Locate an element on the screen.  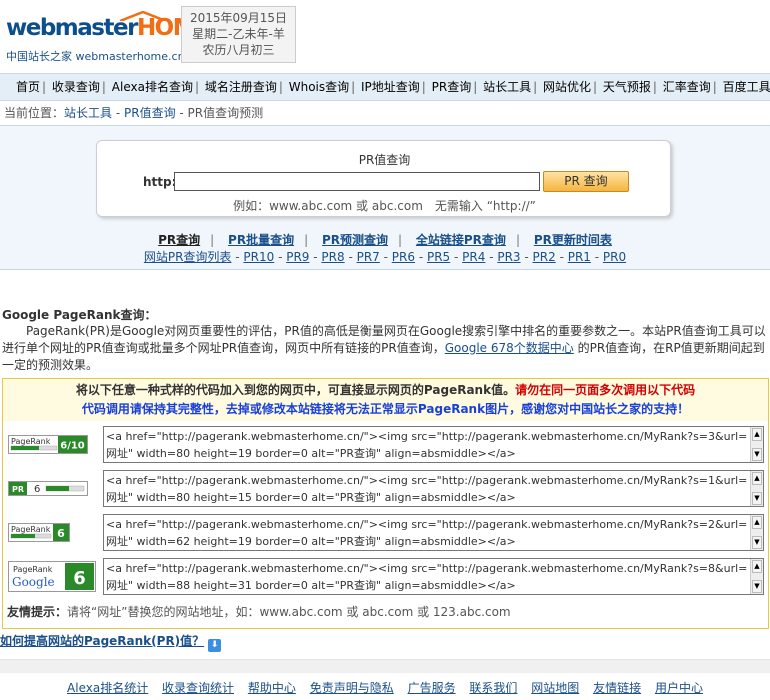
logo-wordmark: webmasterHOME is located at coordinates (108, 28).